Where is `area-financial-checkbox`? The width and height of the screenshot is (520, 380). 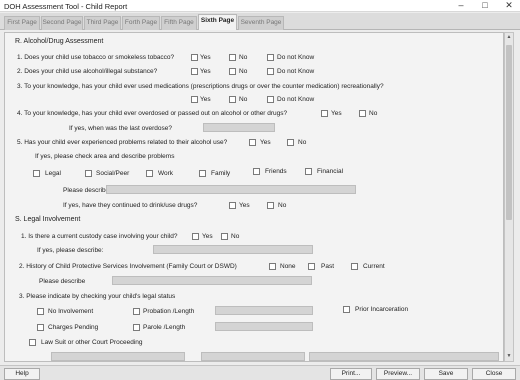
area-financial-checkbox is located at coordinates (308, 171).